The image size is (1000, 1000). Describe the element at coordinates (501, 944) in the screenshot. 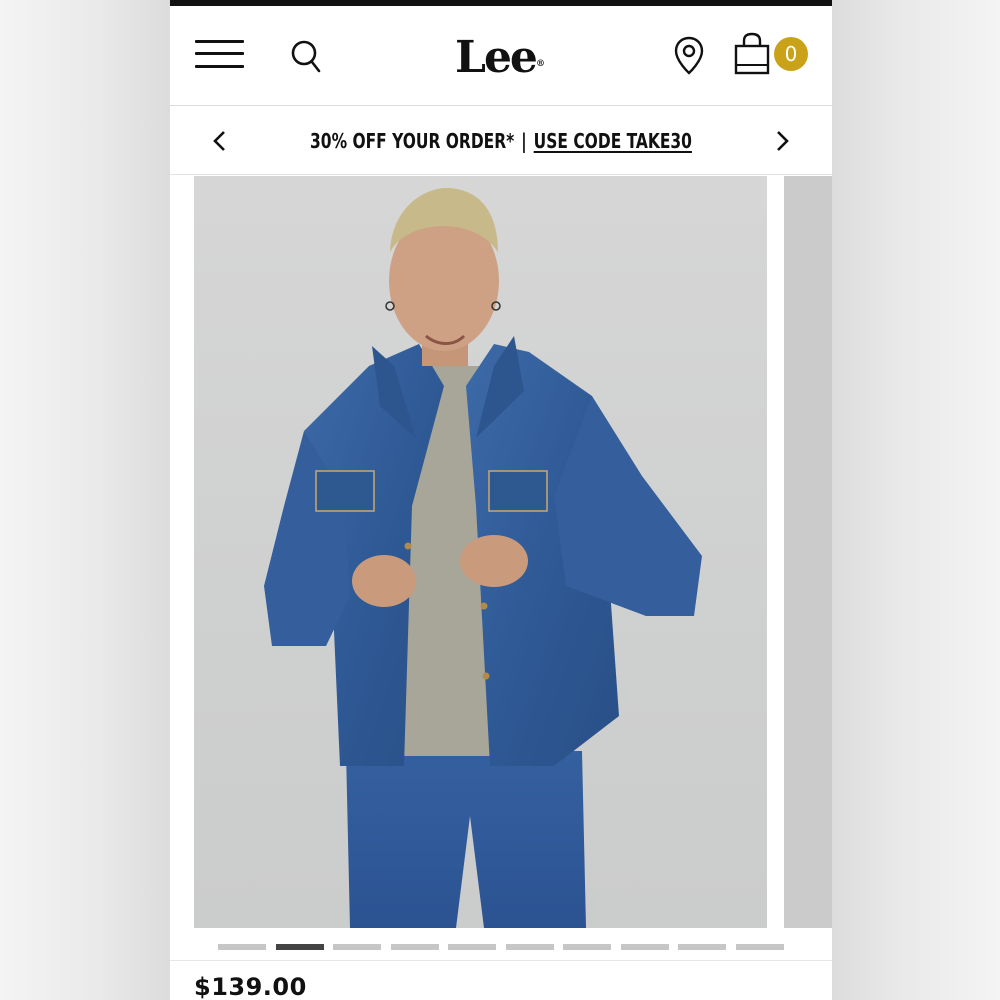

I see `gallery-pagination` at that location.